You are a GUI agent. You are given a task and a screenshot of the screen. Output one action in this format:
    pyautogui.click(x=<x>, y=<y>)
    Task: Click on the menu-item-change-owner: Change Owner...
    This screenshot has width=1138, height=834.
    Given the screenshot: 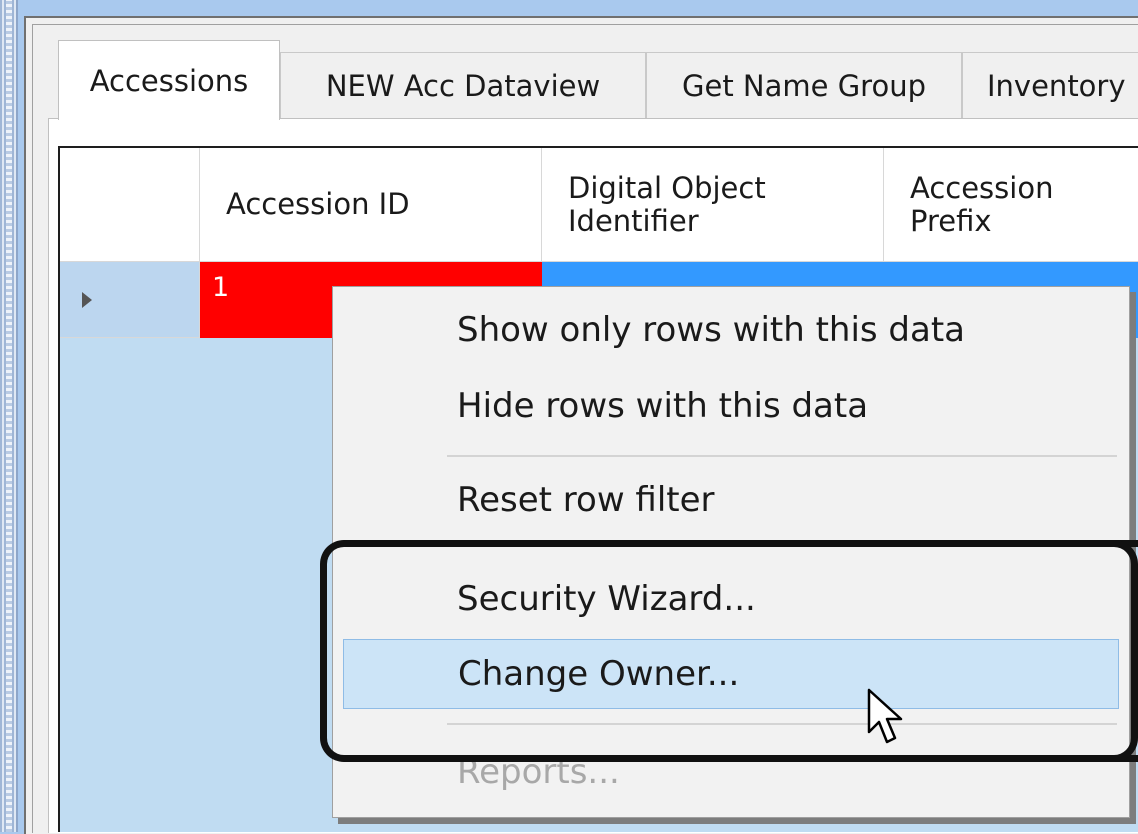 What is the action you would take?
    pyautogui.click(x=731, y=674)
    